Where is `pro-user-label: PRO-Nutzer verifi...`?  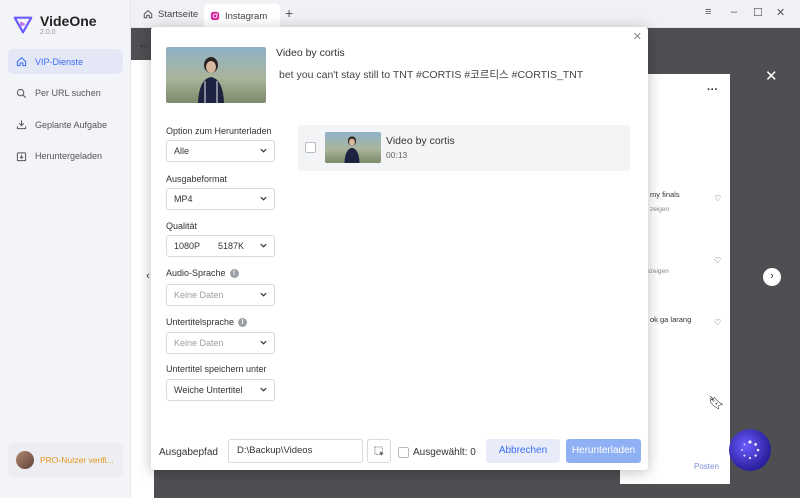
pro-user-label: PRO-Nutzer verifi... is located at coordinates (77, 460).